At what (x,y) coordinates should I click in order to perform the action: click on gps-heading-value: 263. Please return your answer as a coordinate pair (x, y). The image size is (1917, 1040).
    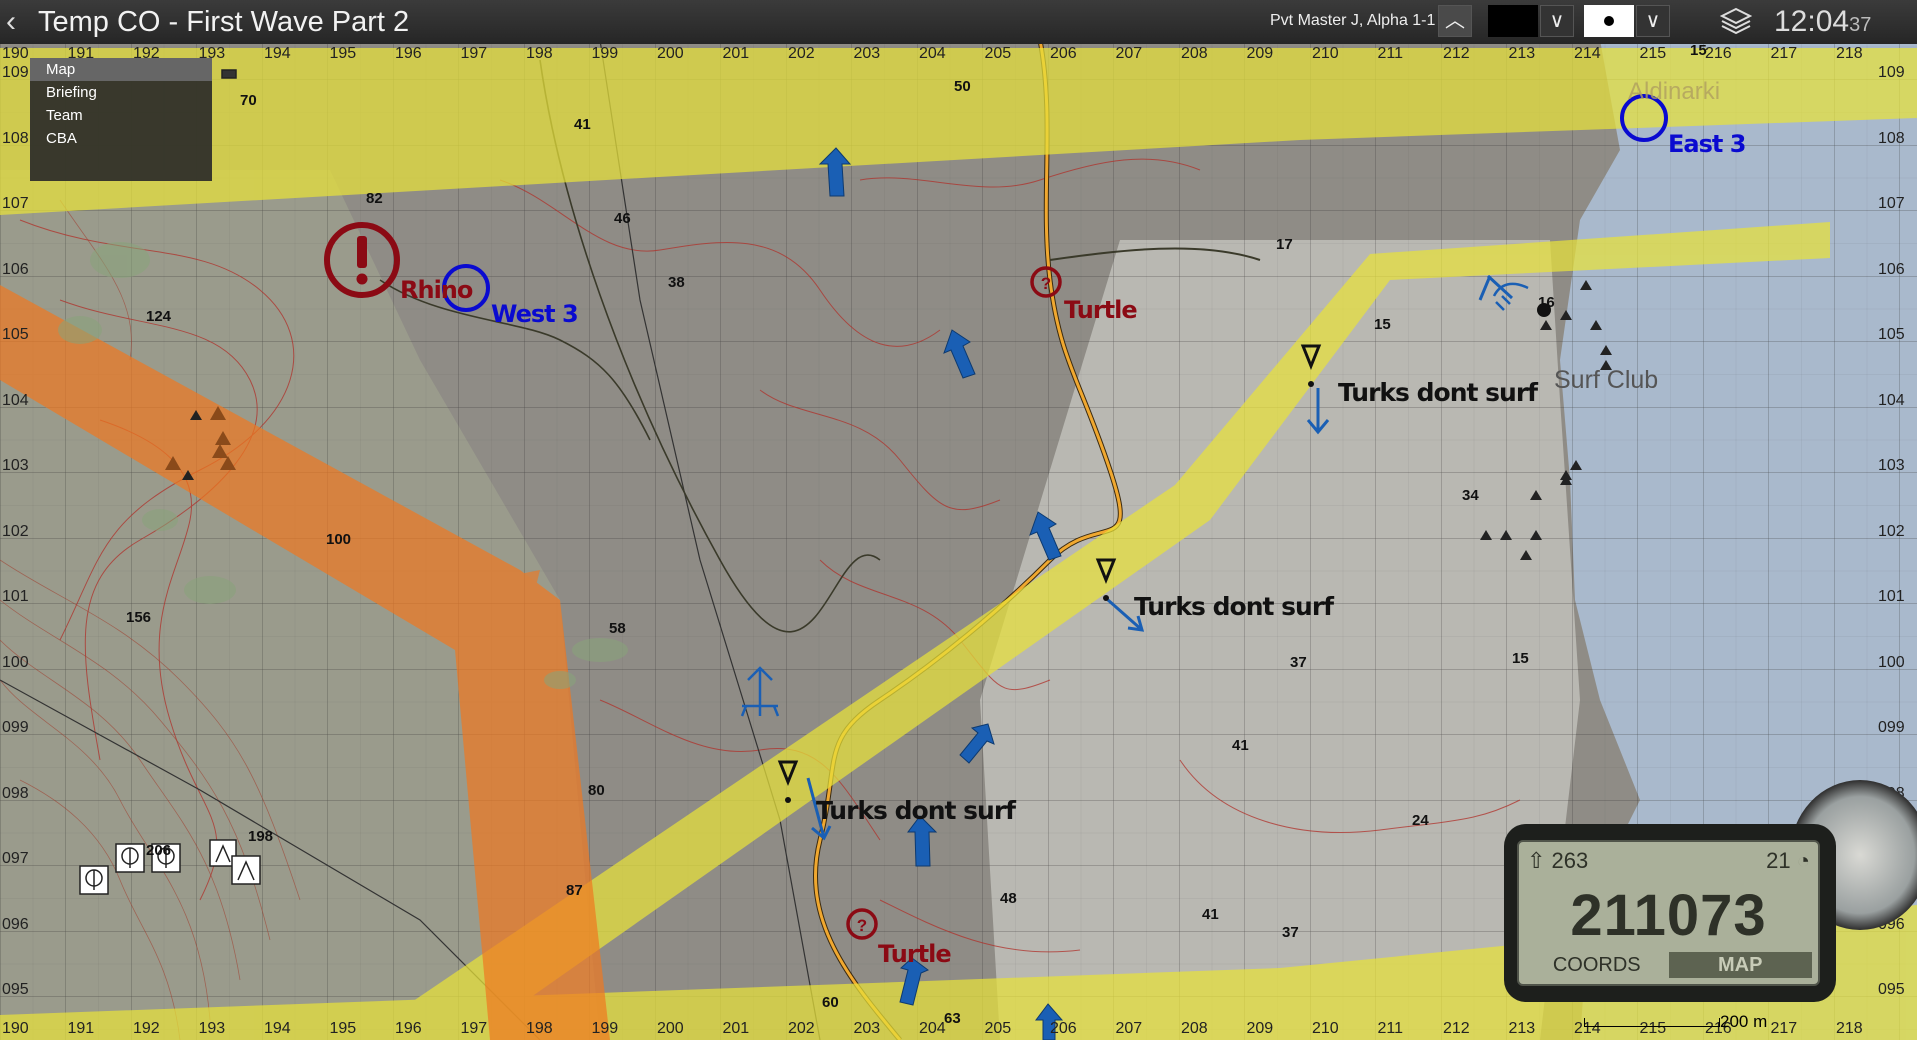
    Looking at the image, I should click on (1570, 860).